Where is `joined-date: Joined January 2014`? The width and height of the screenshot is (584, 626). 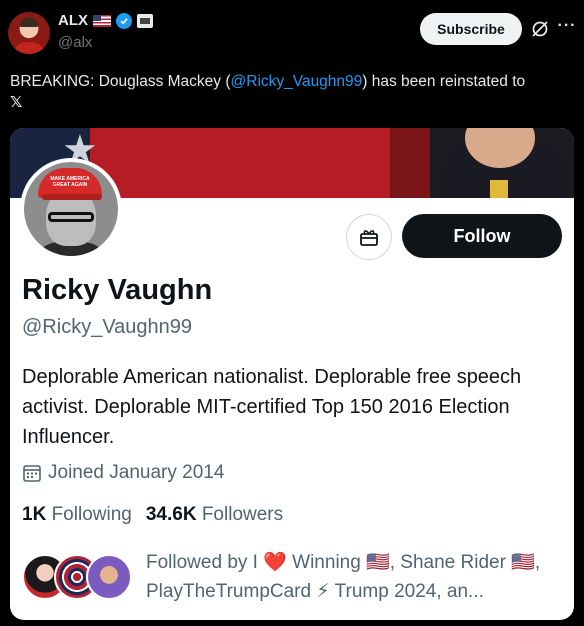 joined-date: Joined January 2014 is located at coordinates (136, 472).